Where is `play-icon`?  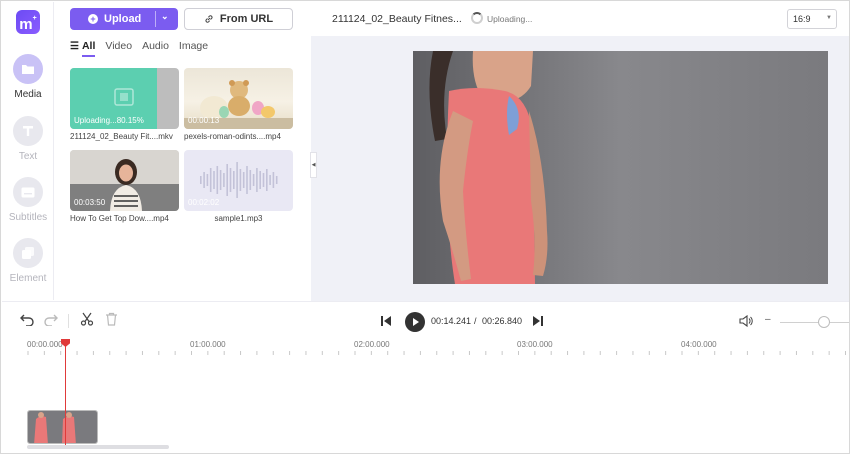
play-icon is located at coordinates (416, 322).